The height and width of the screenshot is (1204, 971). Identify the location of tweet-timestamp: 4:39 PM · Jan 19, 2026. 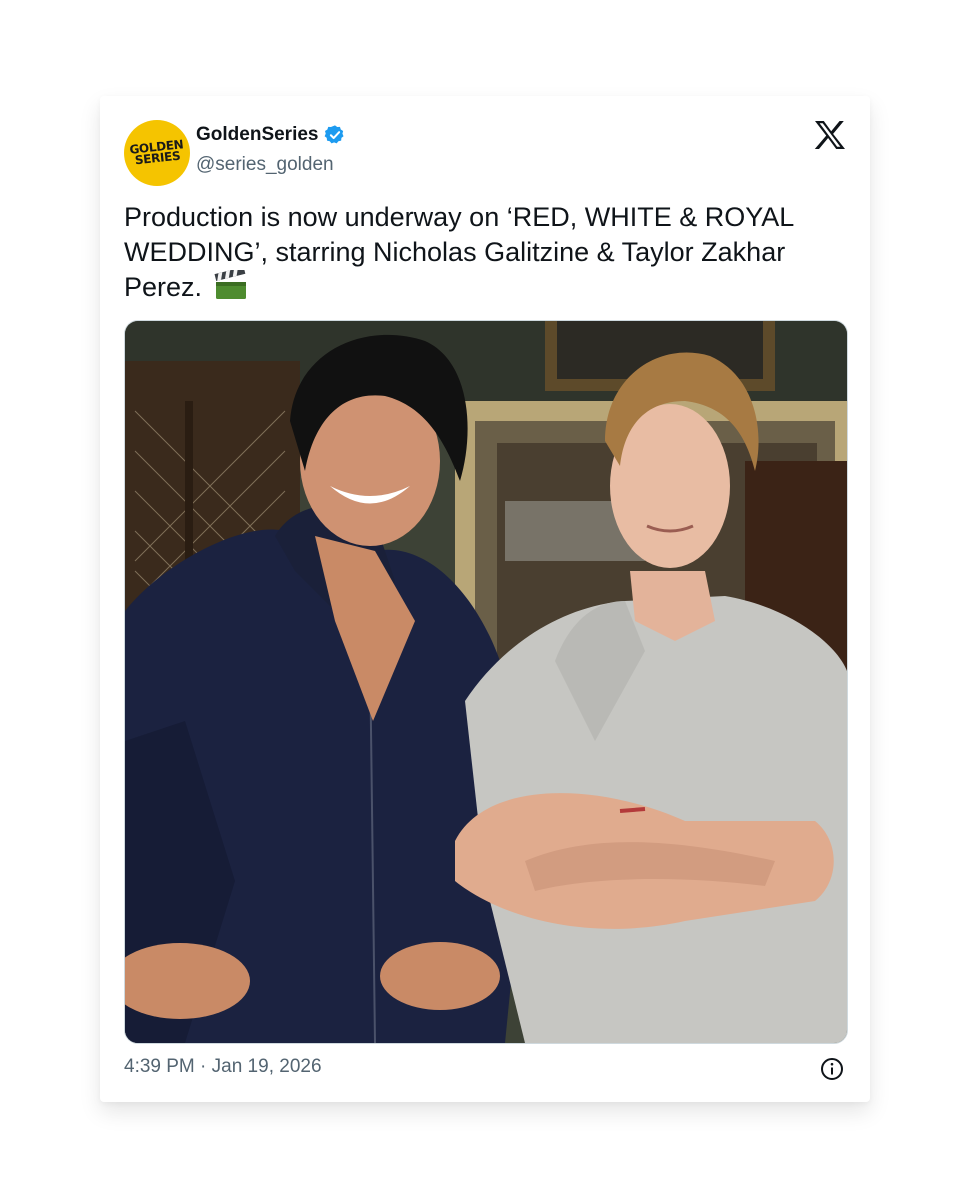
(223, 1067).